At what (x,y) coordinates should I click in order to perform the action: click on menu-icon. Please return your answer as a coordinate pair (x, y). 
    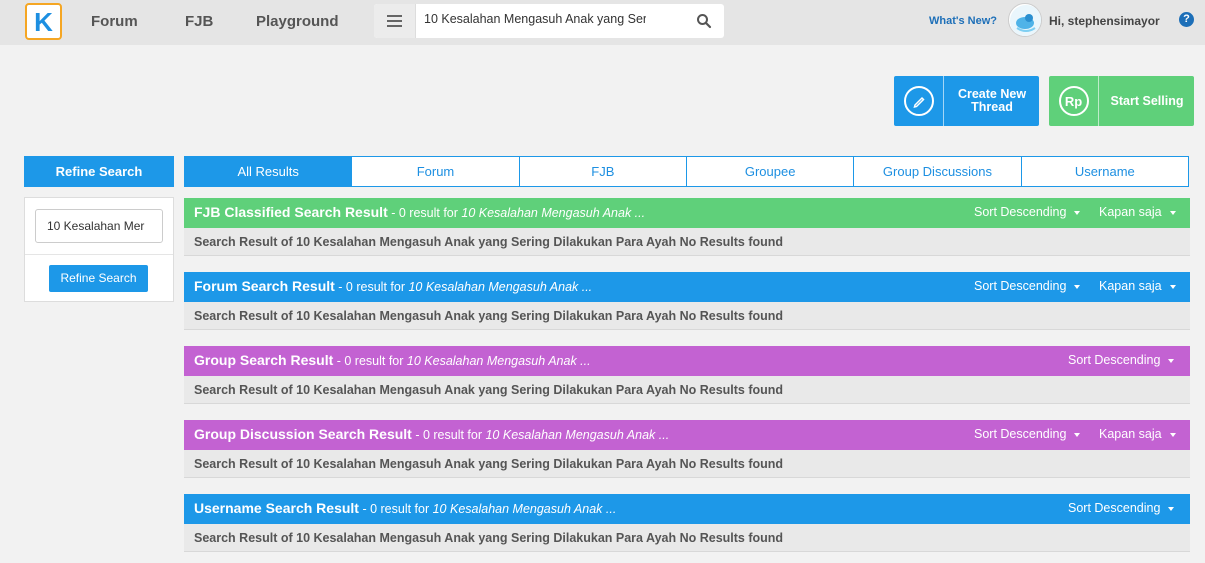
    Looking at the image, I should click on (395, 21).